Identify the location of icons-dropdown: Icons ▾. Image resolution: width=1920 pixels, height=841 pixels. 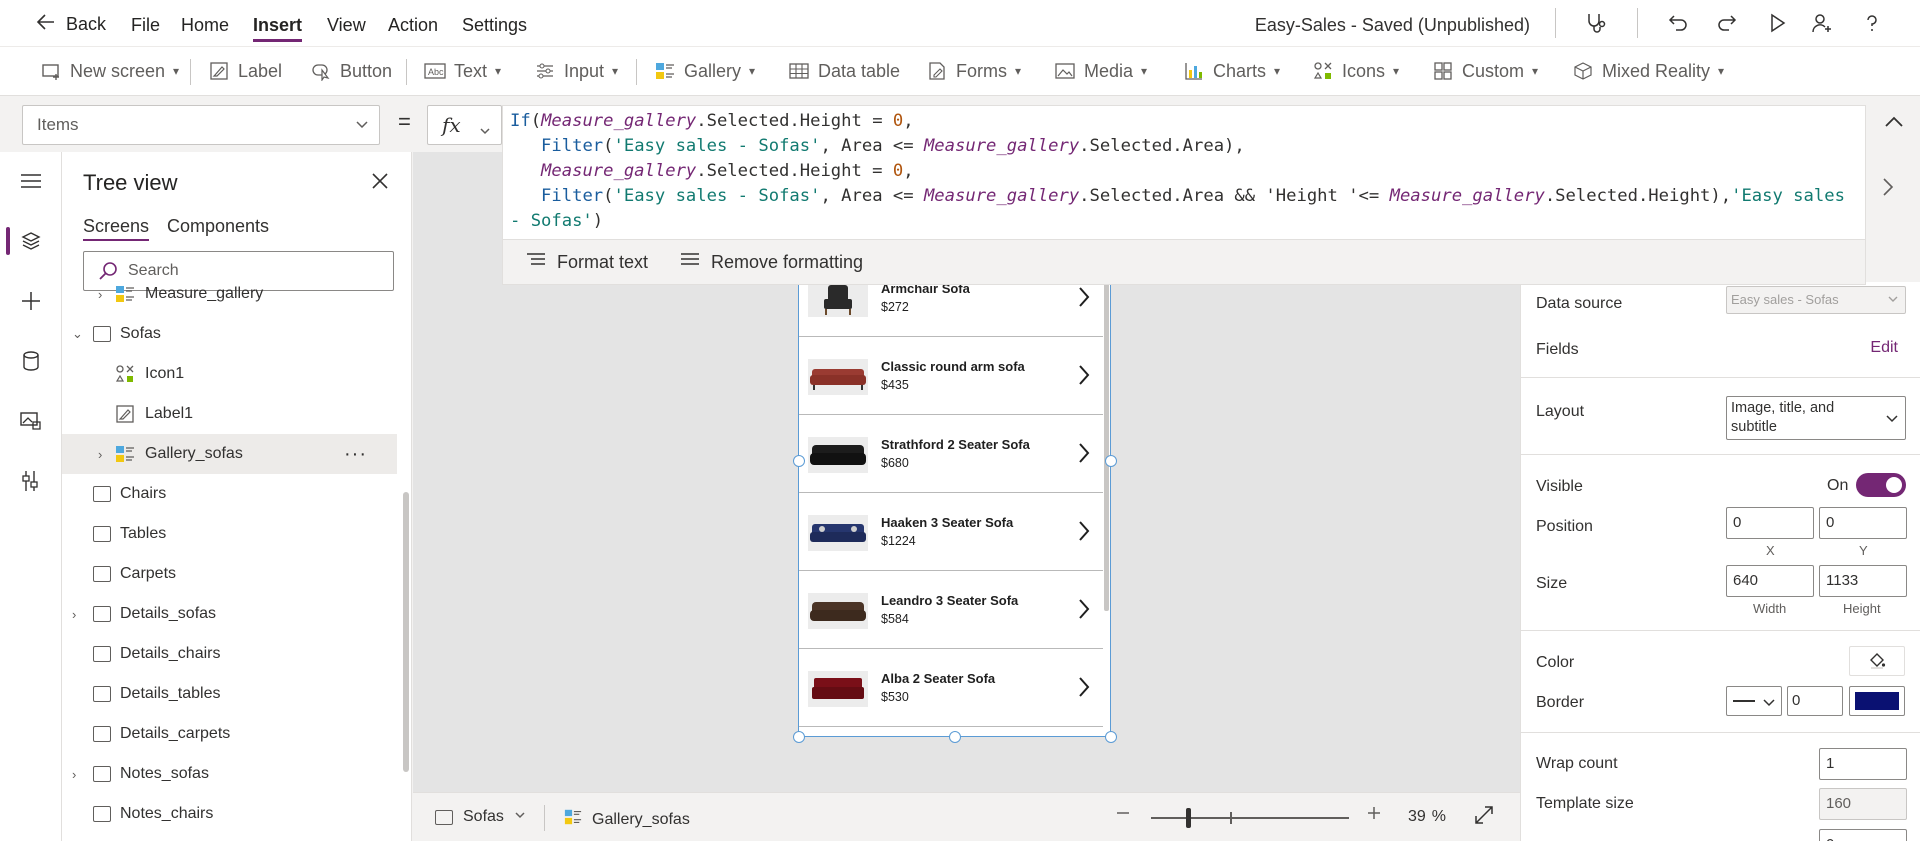
(1355, 71).